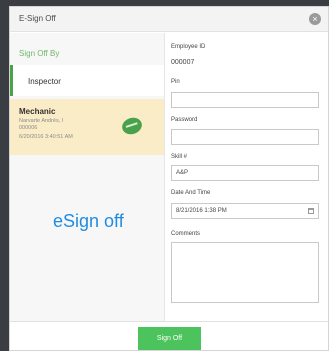 The width and height of the screenshot is (329, 351). I want to click on sidebar-item-inspector: Inspector, so click(87, 80).